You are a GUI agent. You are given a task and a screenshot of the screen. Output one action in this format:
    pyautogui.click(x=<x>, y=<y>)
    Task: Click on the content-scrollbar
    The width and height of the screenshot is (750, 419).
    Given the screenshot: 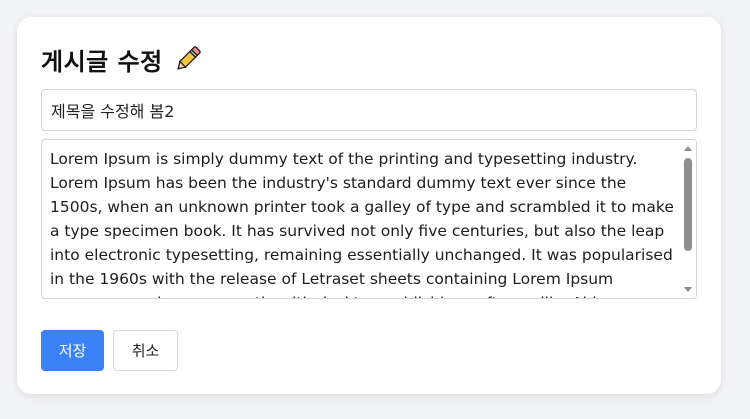 What is the action you would take?
    pyautogui.click(x=688, y=219)
    